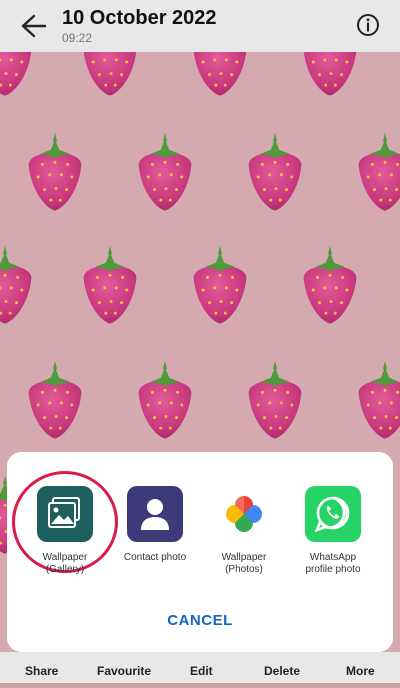  I want to click on option-whatsapp-profile-photo: WhatsApp profile photo, so click(333, 531).